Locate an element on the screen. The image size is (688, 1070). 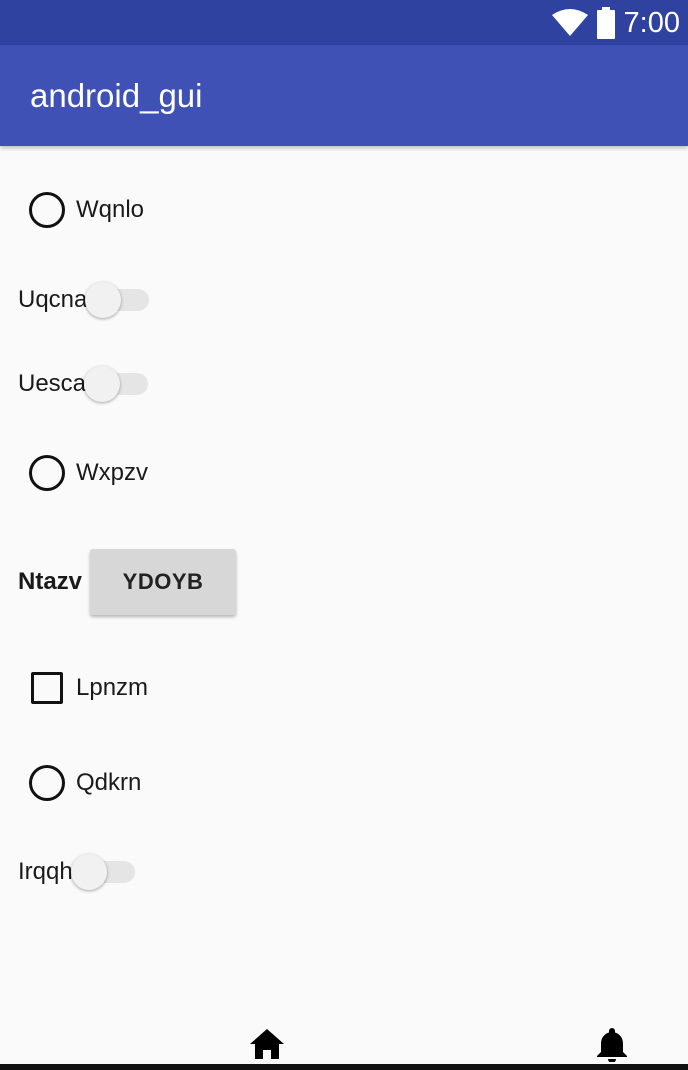
status-time: 7:00 is located at coordinates (651, 22).